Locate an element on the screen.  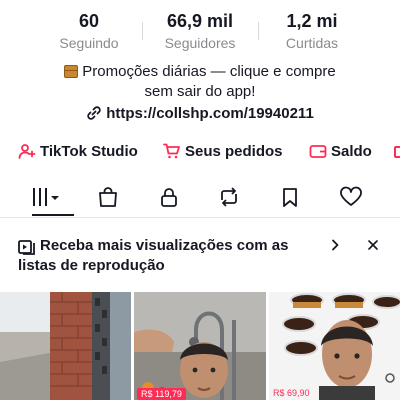
videos-grid-icon is located at coordinates (46, 197).